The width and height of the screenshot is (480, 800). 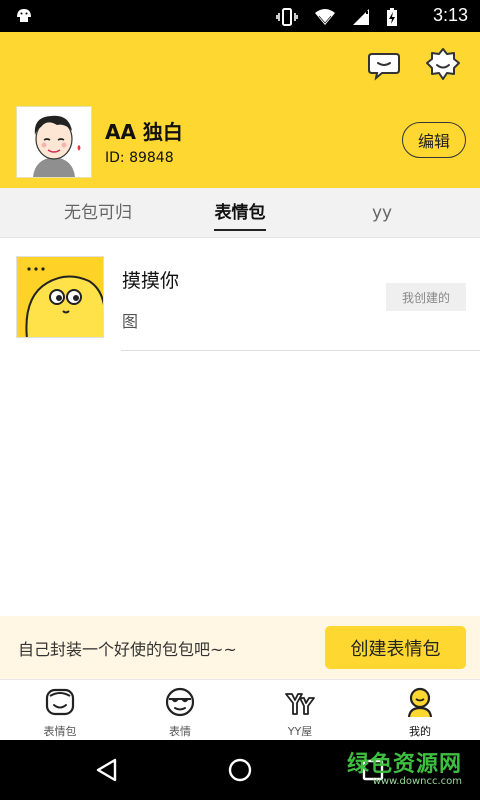 I want to click on list-item-title: 摸摸你, so click(x=150, y=279).